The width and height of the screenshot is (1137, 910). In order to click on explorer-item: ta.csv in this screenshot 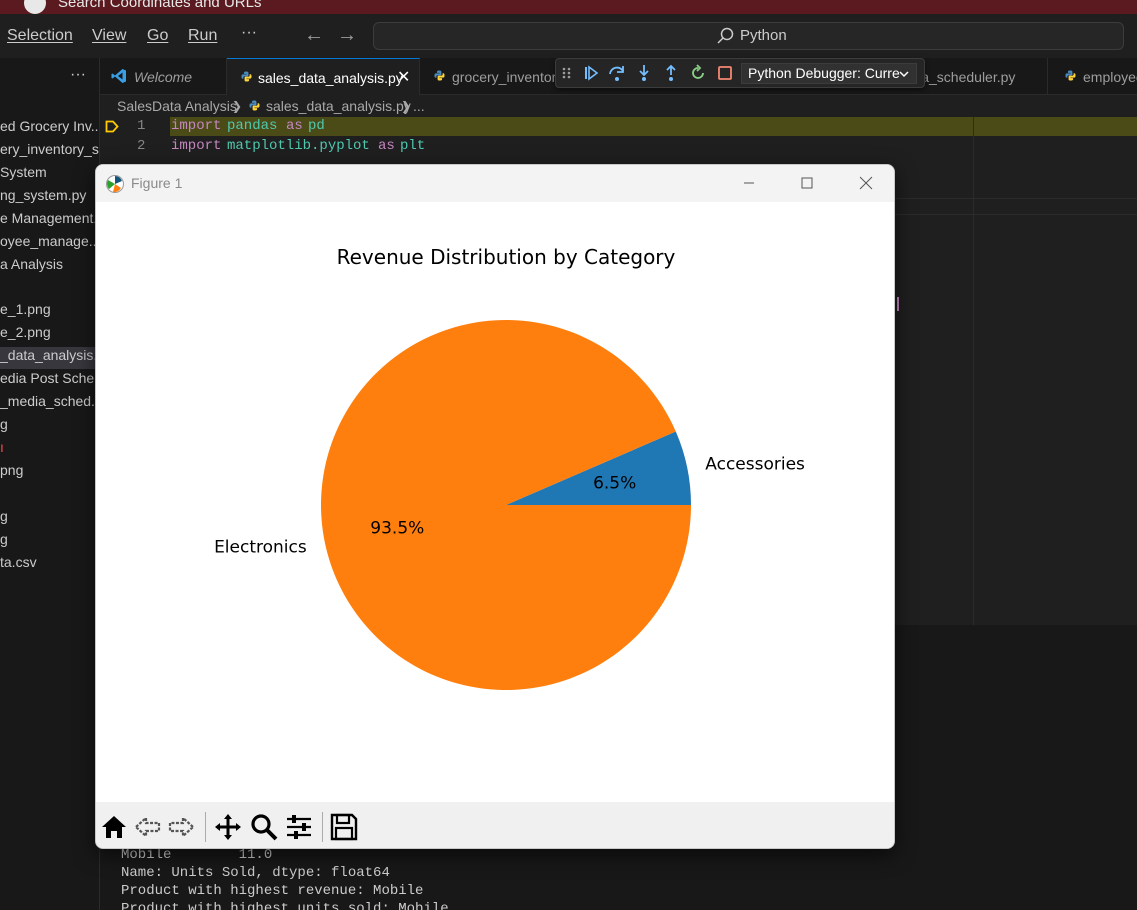, I will do `click(49, 565)`.